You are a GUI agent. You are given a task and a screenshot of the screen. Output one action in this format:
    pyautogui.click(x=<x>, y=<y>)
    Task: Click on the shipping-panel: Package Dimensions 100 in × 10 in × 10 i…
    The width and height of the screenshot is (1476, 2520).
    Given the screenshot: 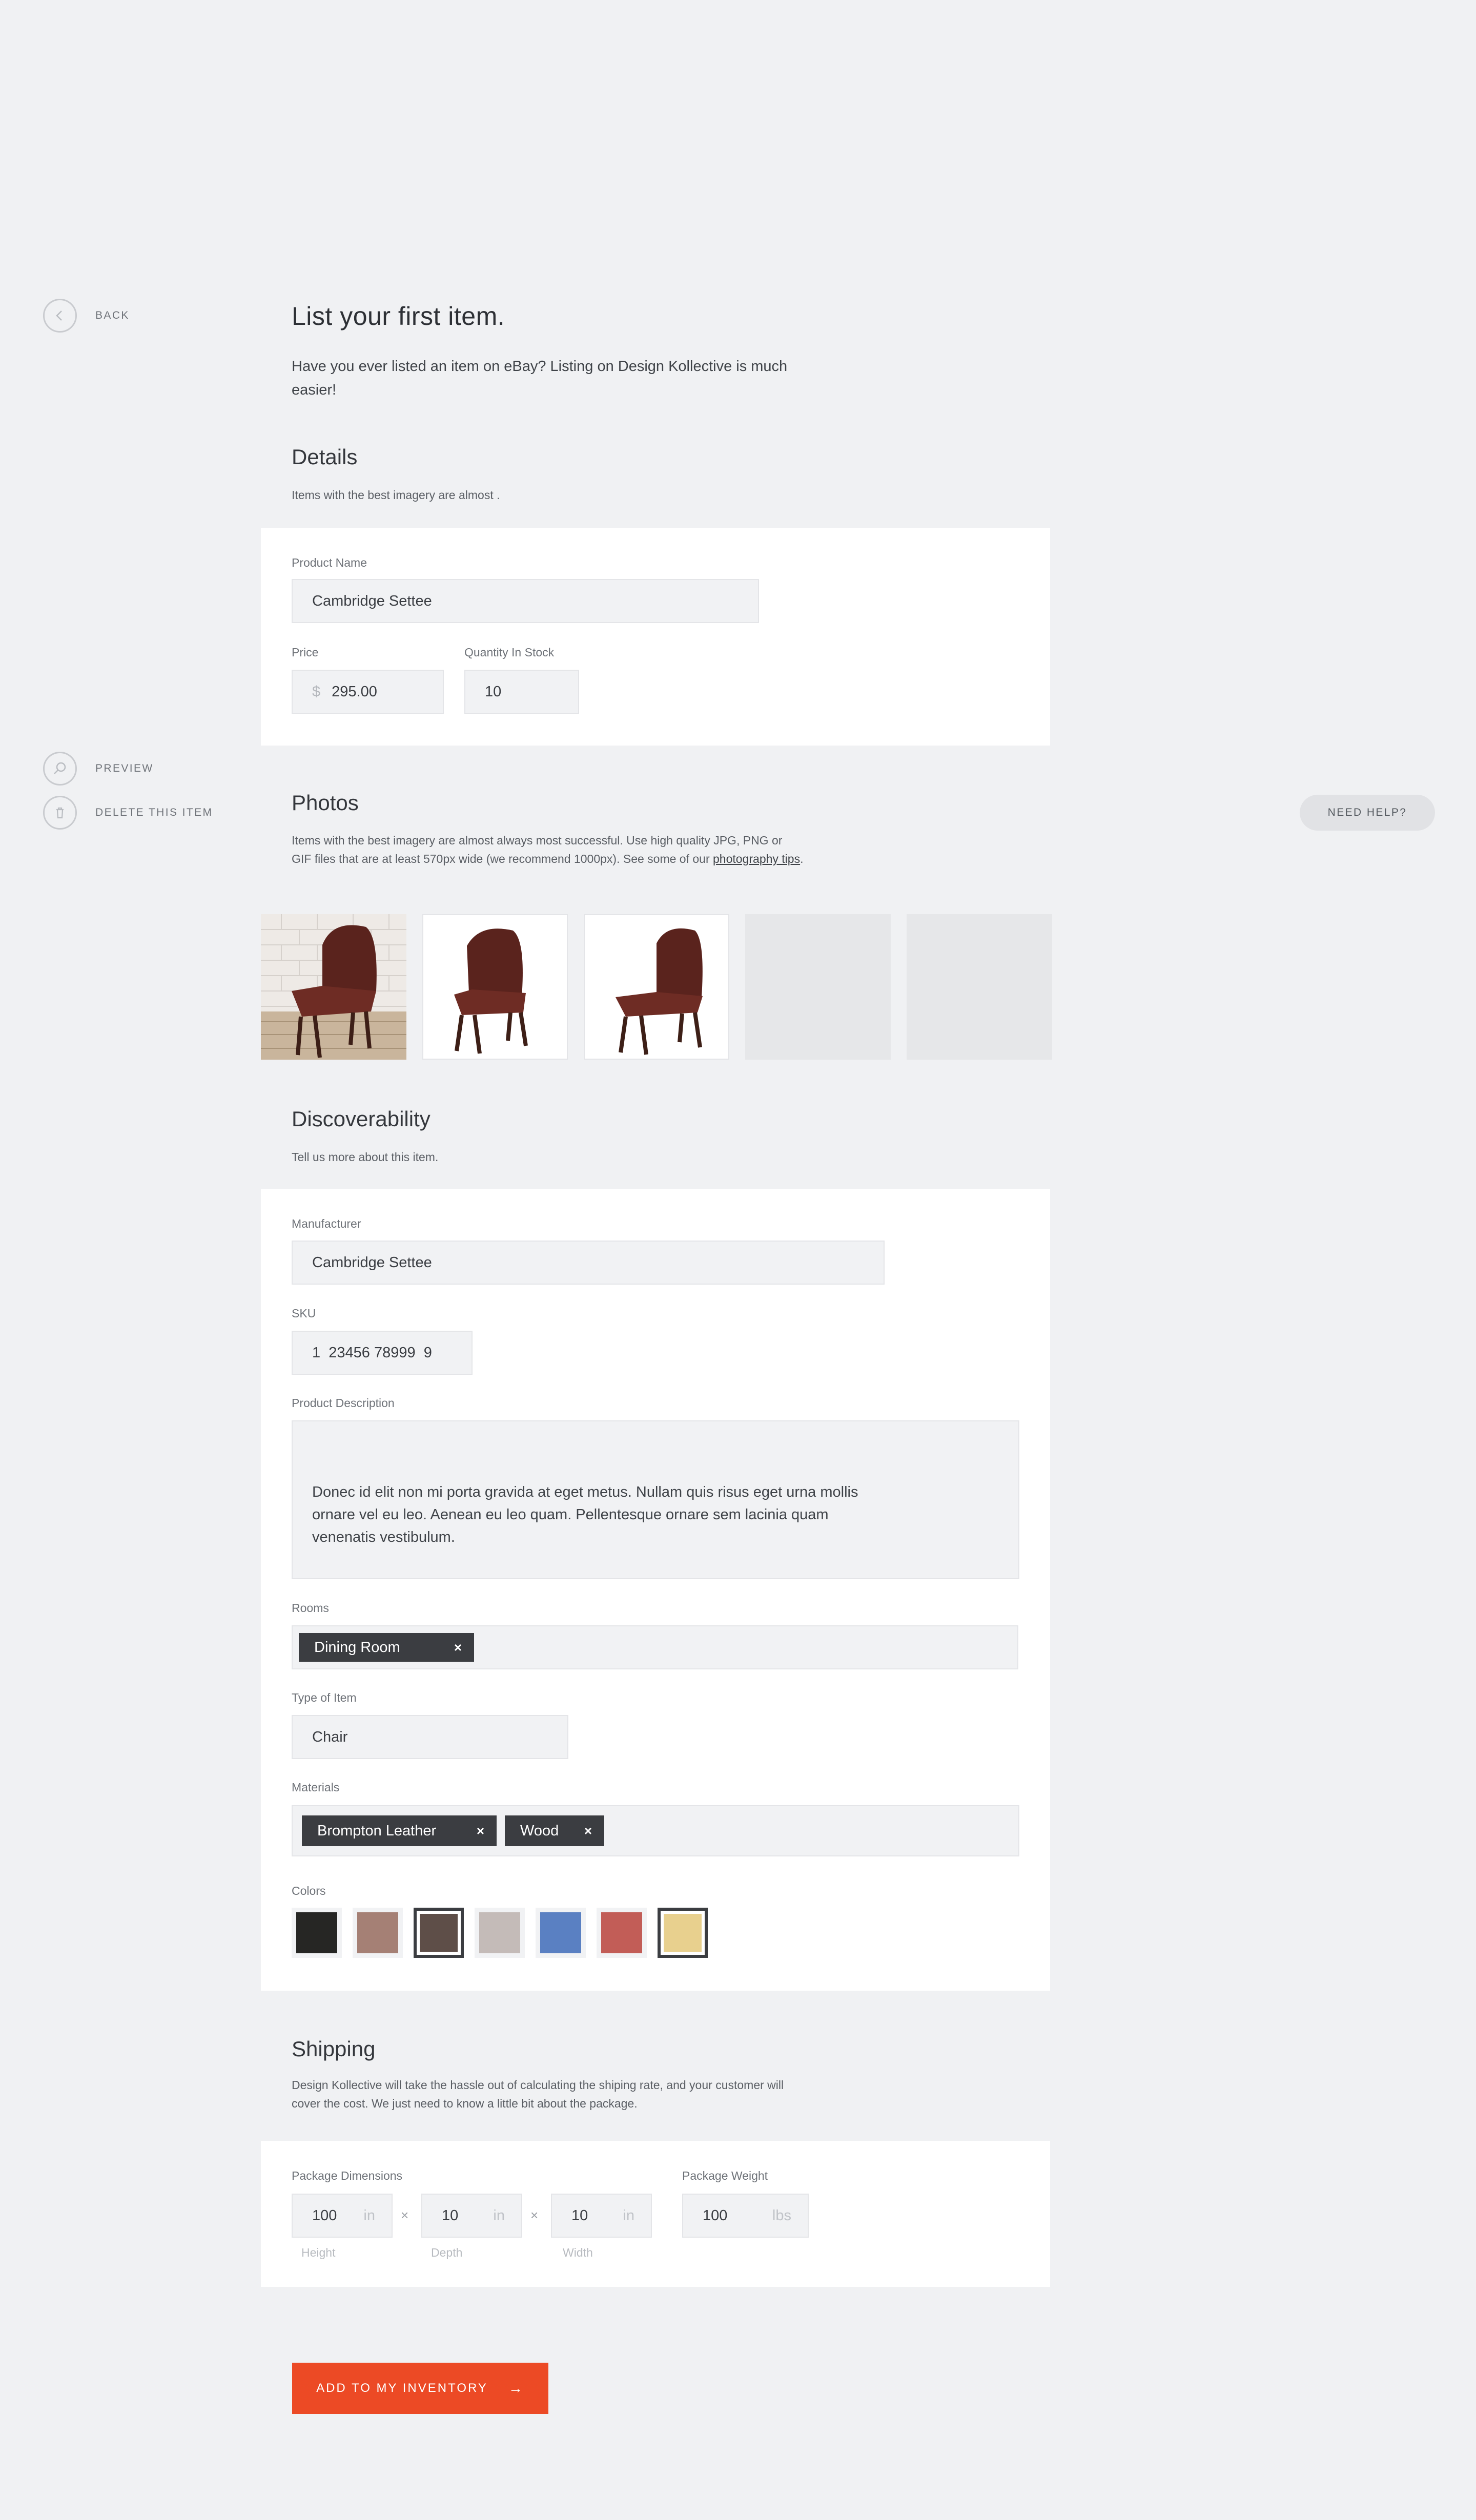 What is the action you would take?
    pyautogui.click(x=655, y=2214)
    